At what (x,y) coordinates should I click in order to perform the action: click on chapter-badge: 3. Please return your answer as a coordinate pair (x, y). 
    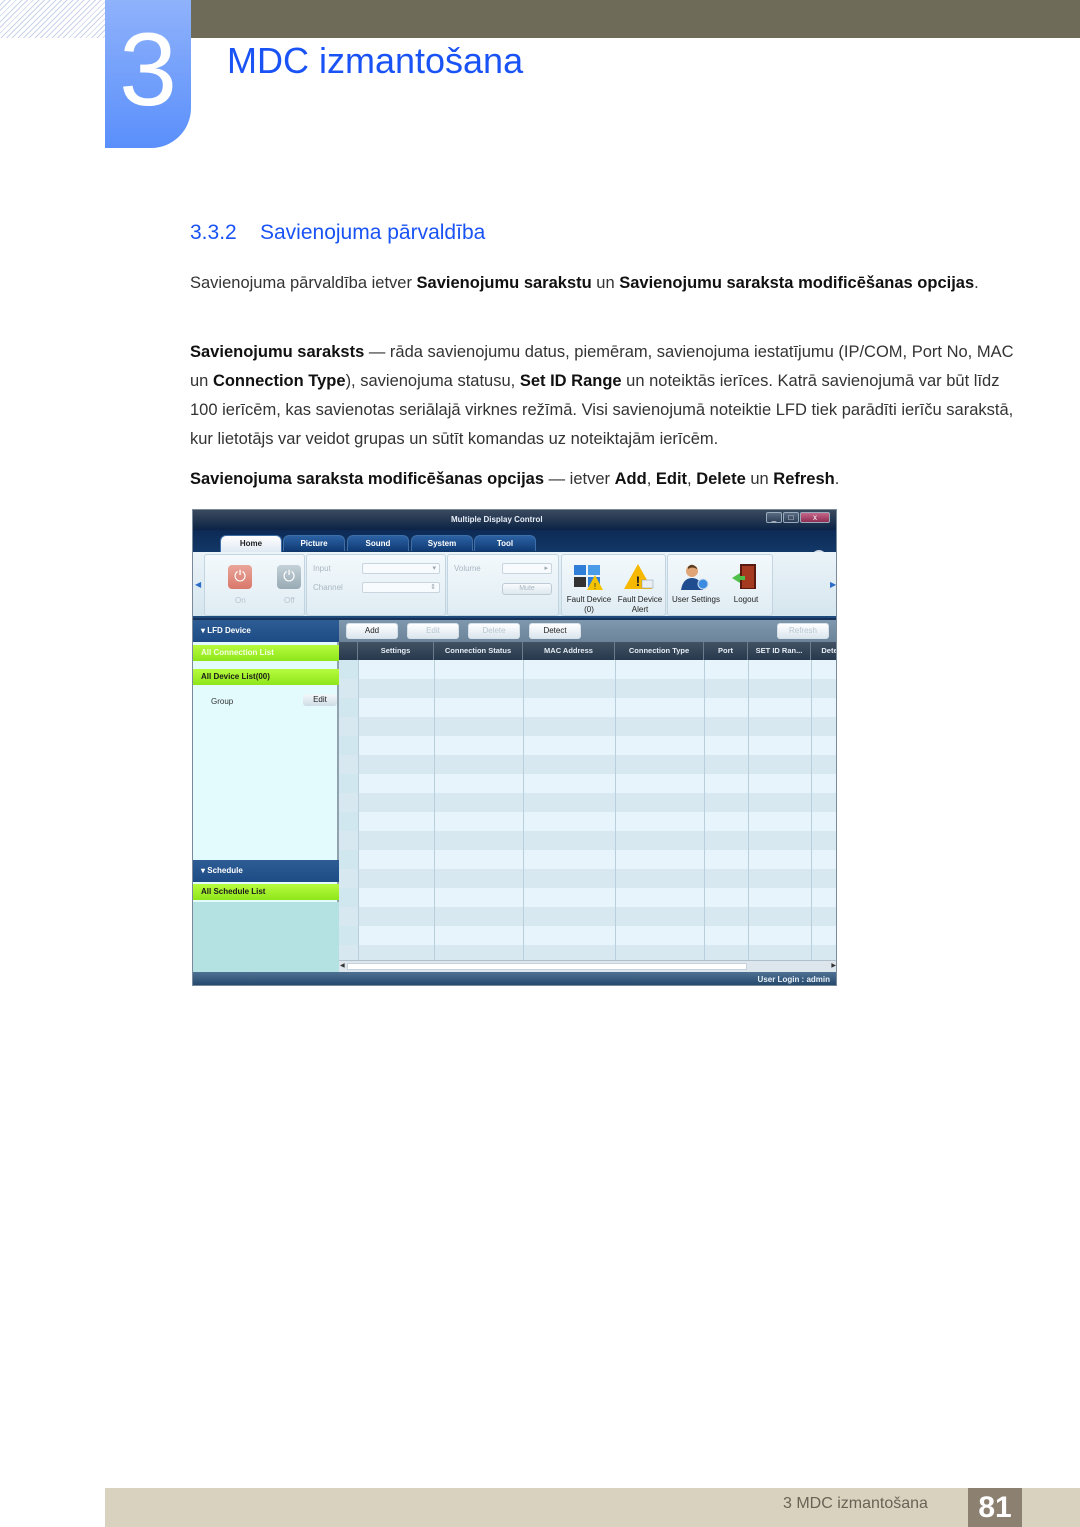
    Looking at the image, I should click on (148, 74).